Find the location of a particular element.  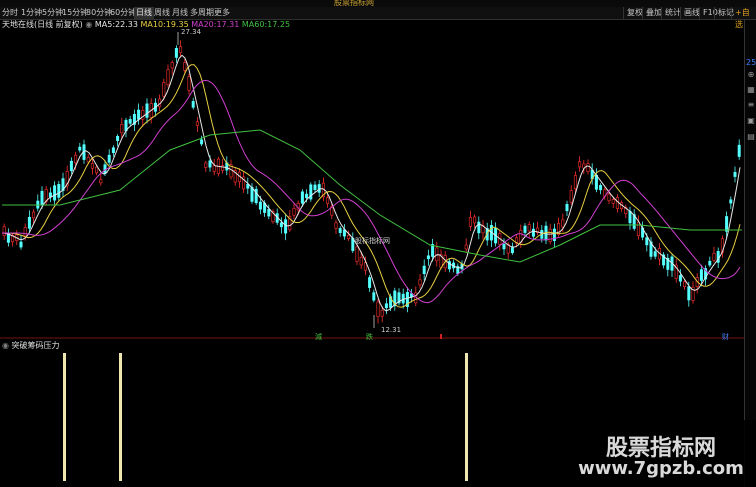

sub-bars is located at coordinates (265, 417).